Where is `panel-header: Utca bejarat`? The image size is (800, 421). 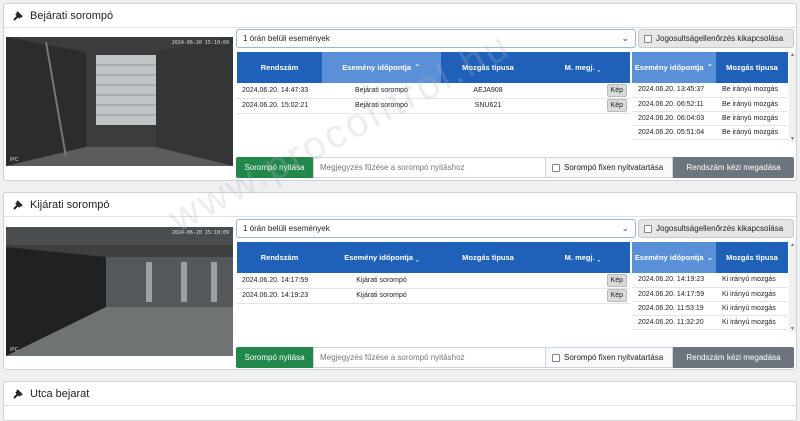
panel-header: Utca bejarat is located at coordinates (400, 394).